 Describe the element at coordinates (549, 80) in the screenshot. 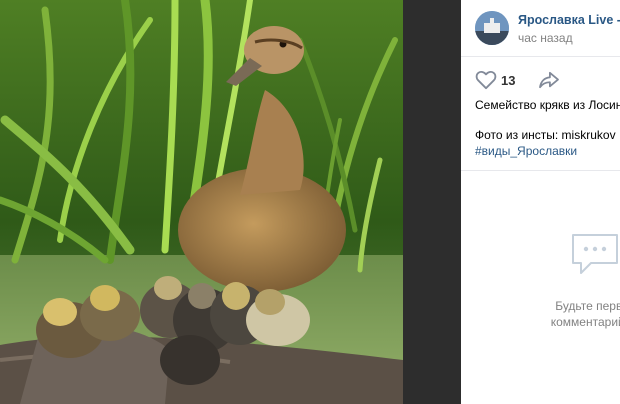

I see `share-arrow-icon` at that location.